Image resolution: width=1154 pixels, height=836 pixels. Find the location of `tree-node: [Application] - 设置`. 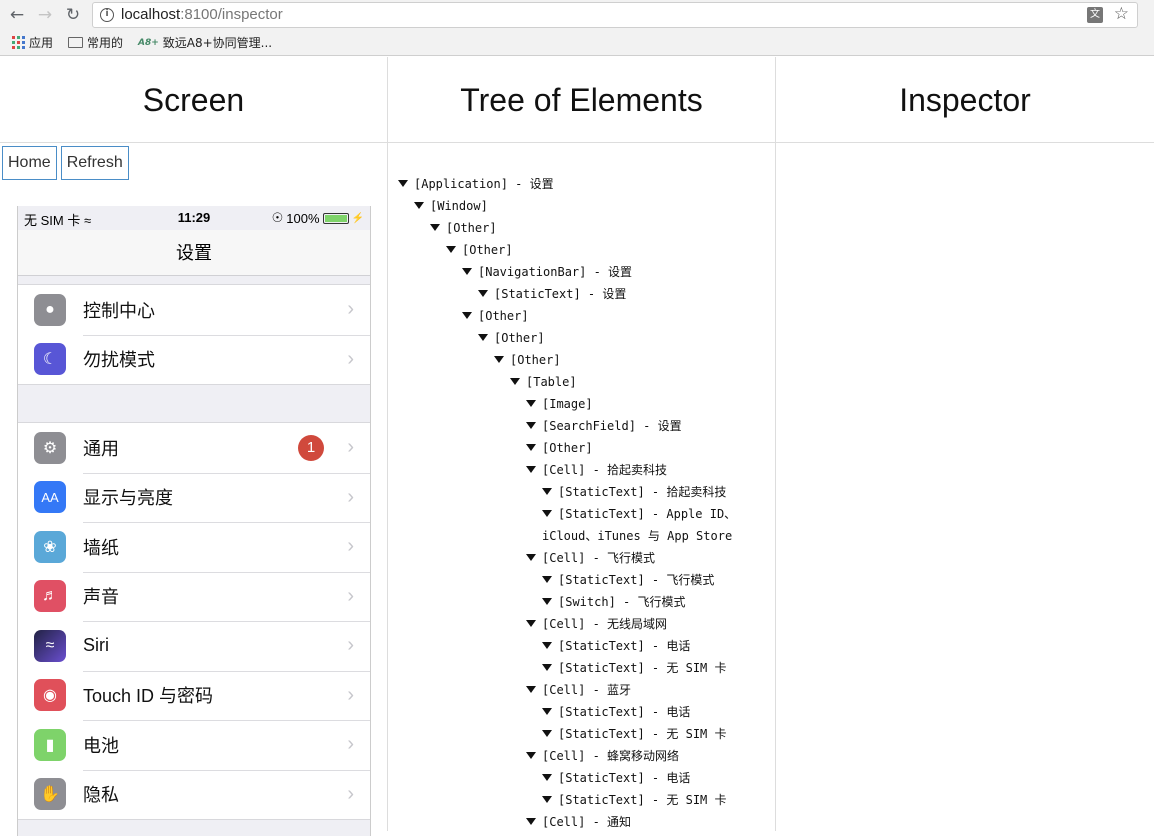

tree-node: [Application] - 设置 is located at coordinates (583, 184).